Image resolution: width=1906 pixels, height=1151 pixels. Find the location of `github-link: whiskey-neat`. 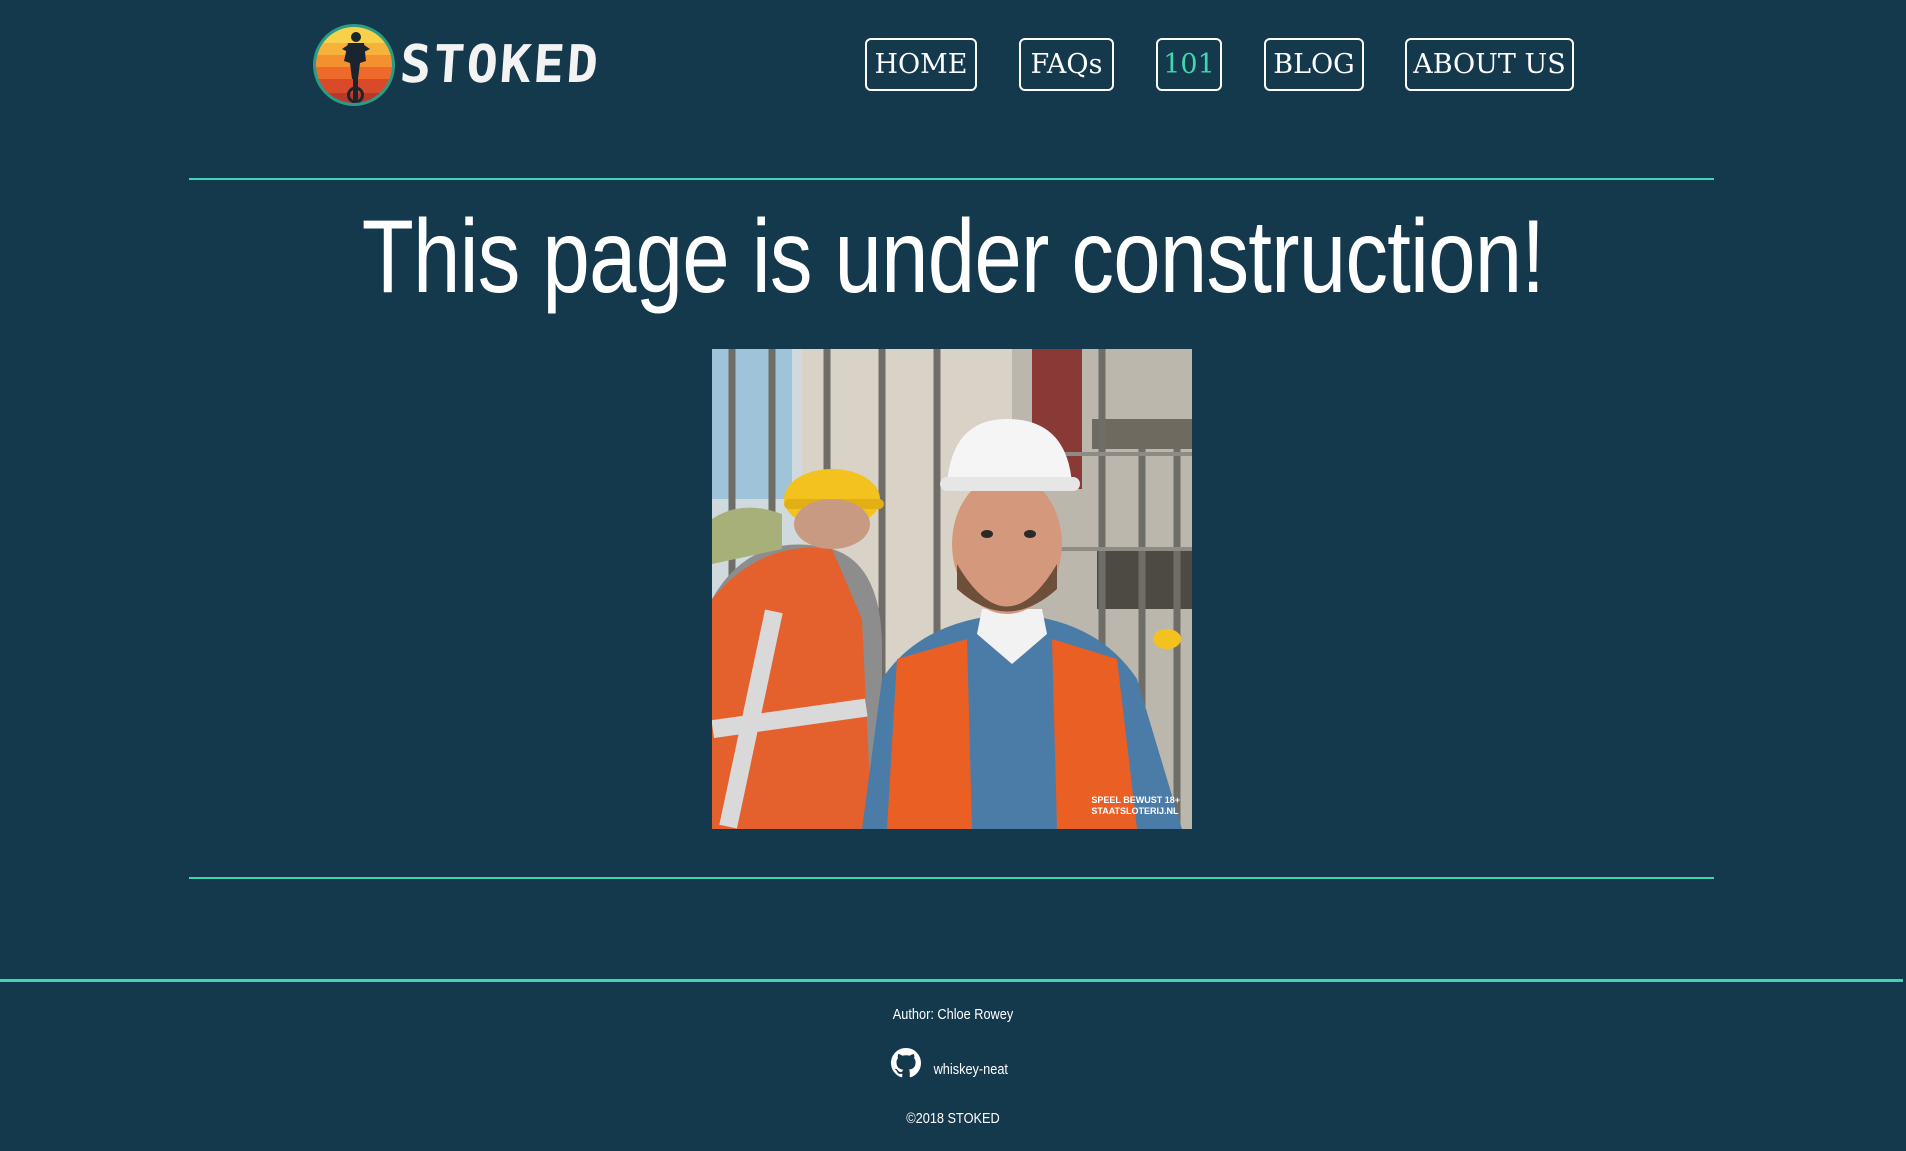

github-link: whiskey-neat is located at coordinates (953, 1062).